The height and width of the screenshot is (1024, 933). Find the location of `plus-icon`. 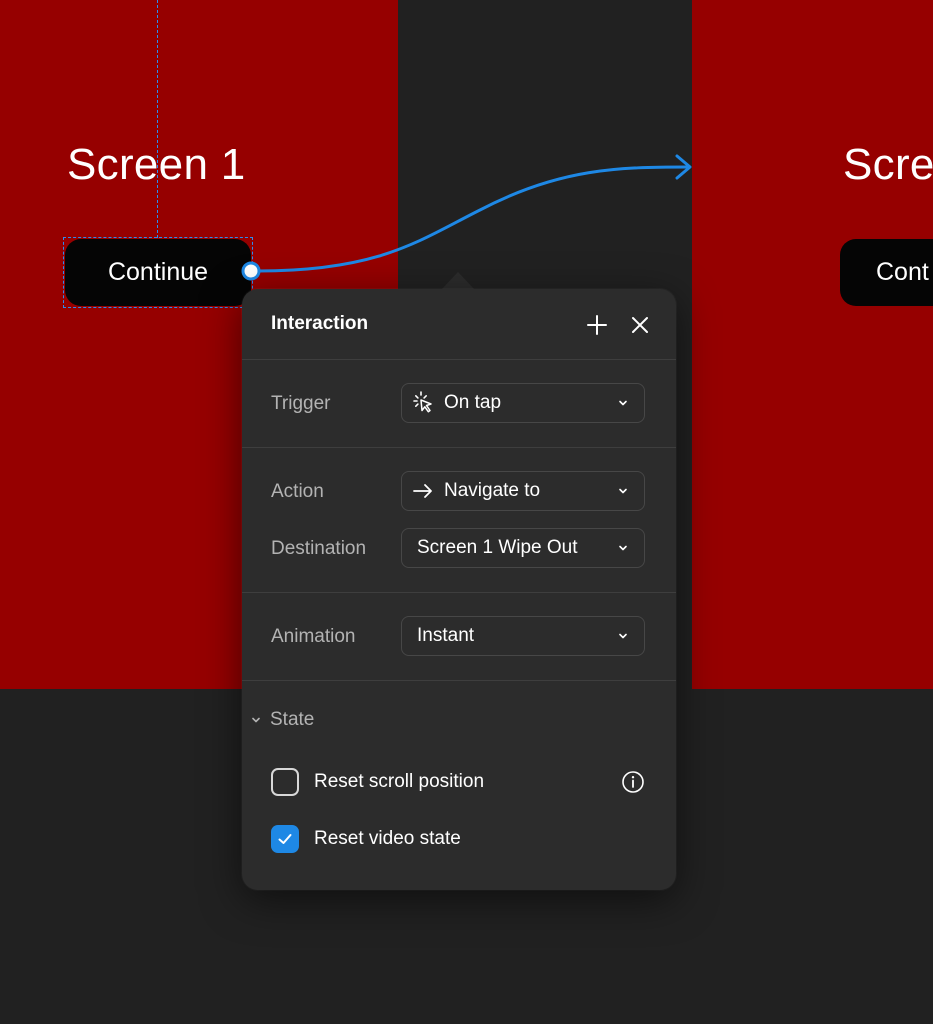

plus-icon is located at coordinates (597, 325).